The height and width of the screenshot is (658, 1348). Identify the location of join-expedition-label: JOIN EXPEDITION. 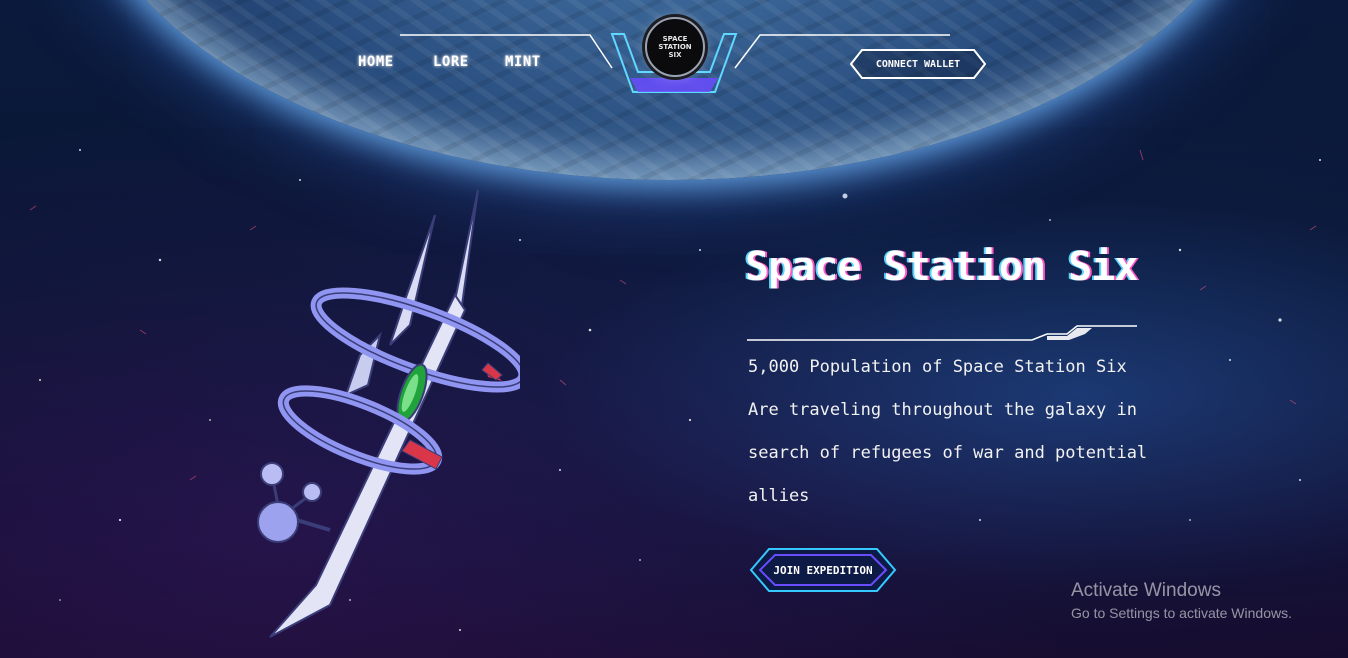
(823, 570).